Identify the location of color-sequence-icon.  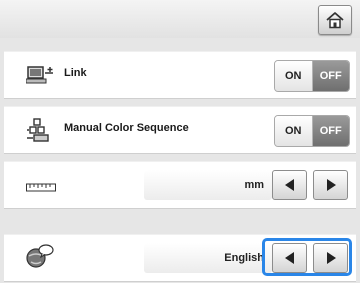
(40, 132).